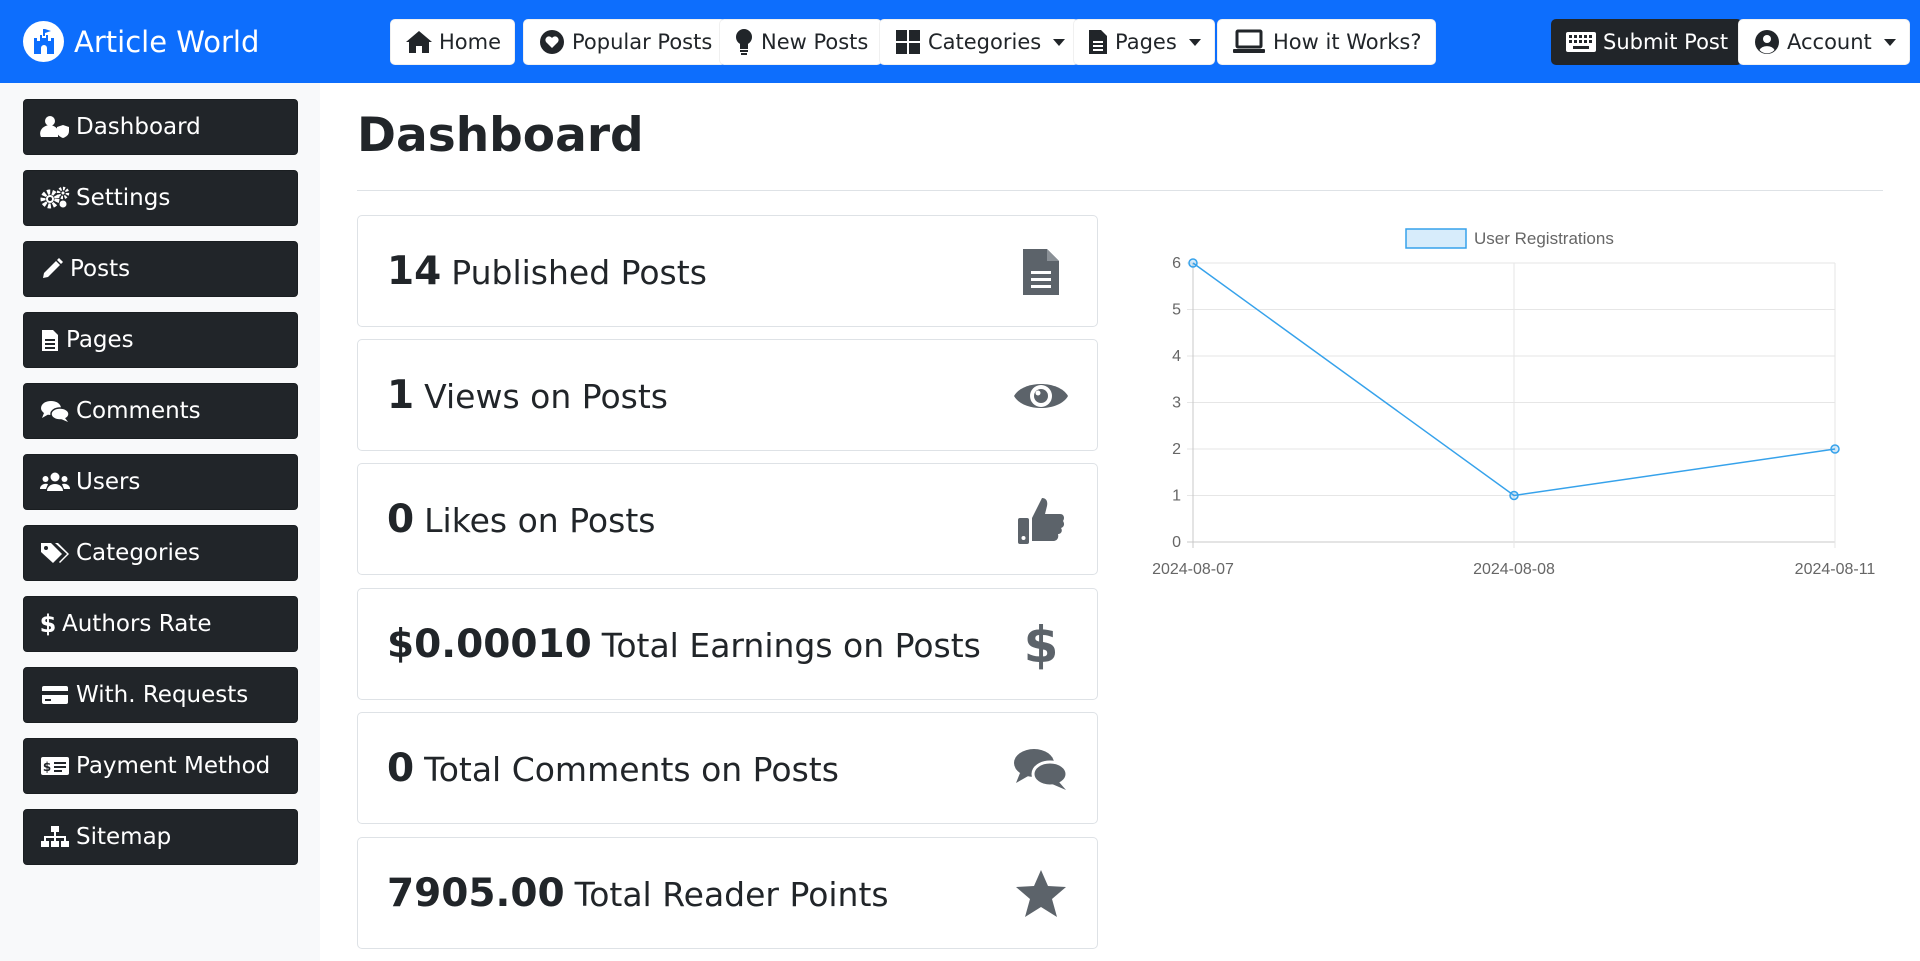  I want to click on stat-value-line: 14 Published Posts, so click(547, 271).